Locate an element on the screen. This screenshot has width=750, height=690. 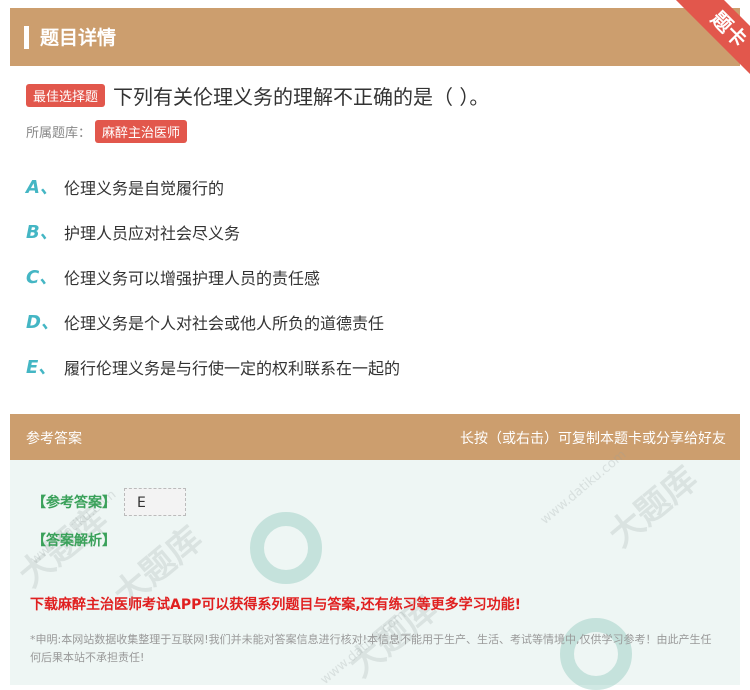
answer-value: E is located at coordinates (155, 502).